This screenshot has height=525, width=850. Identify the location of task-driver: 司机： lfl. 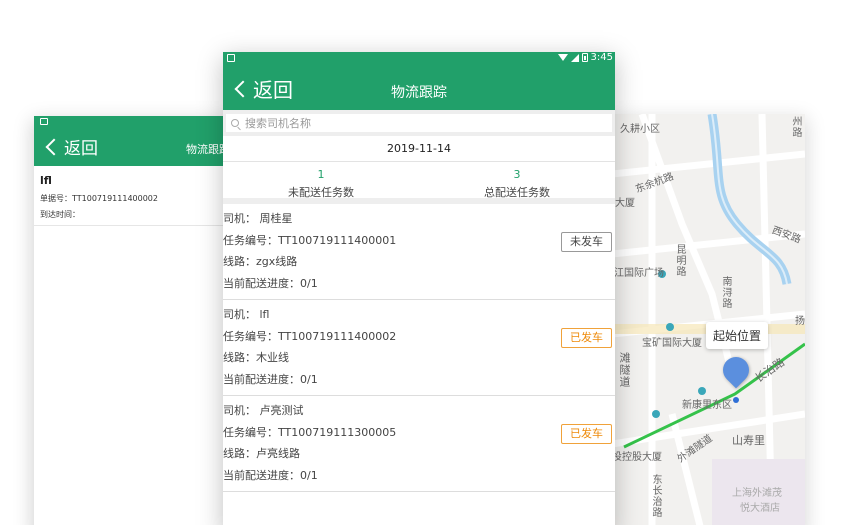
(246, 314).